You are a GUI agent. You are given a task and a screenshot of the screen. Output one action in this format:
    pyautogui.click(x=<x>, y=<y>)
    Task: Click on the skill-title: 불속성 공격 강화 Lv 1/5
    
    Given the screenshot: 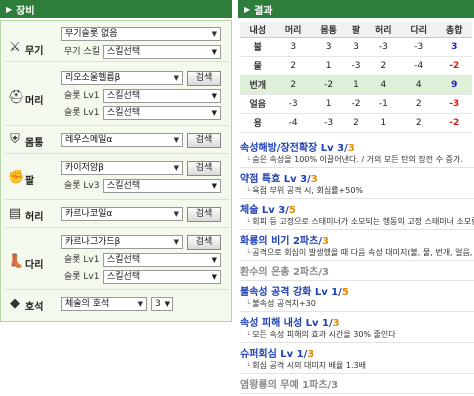 What is the action you would take?
    pyautogui.click(x=357, y=290)
    